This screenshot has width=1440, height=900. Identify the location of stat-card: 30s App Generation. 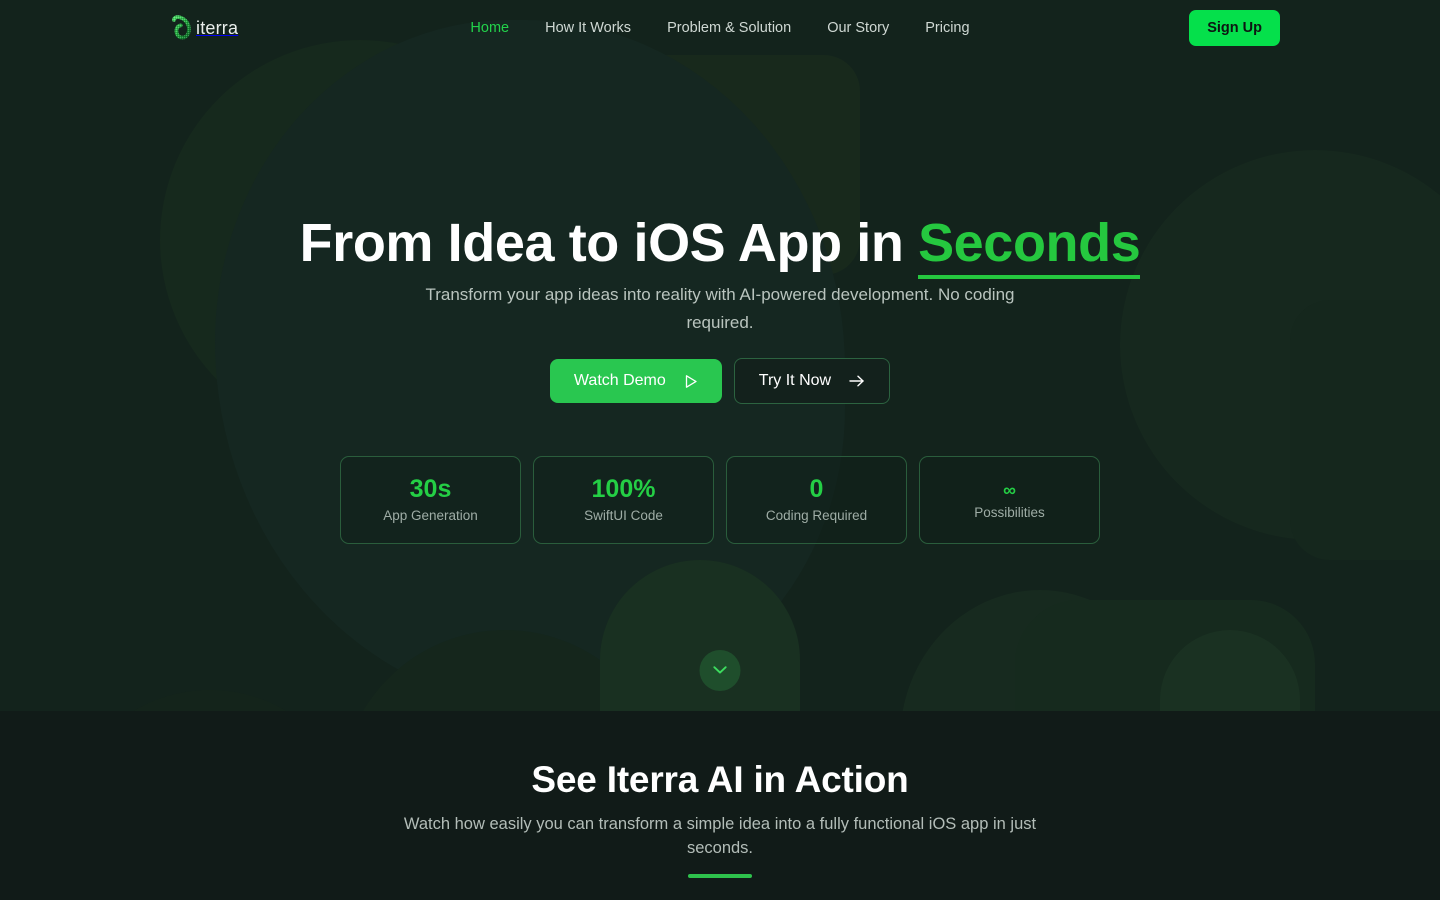
(430, 500).